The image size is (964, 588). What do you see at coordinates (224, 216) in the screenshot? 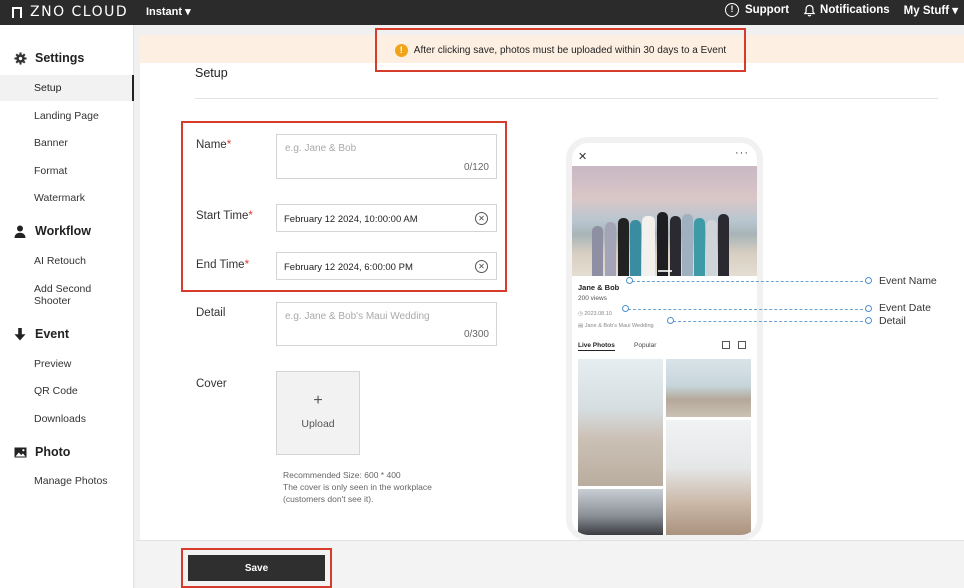
I see `start-time-label: Start Time*` at bounding box center [224, 216].